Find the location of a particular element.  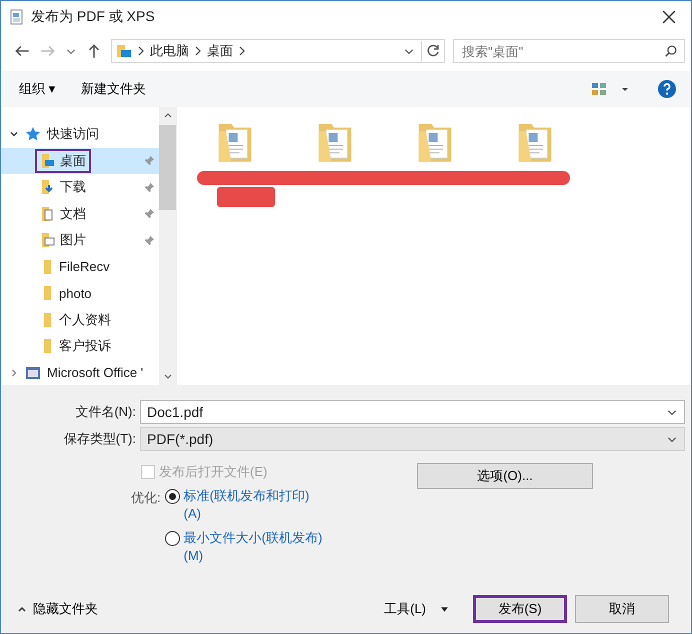

nav-item: 个人资料 is located at coordinates (80, 319).